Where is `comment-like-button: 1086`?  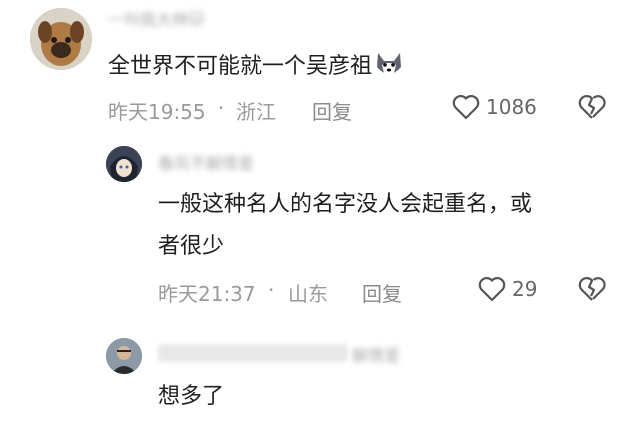
comment-like-button: 1086 is located at coordinates (494, 107).